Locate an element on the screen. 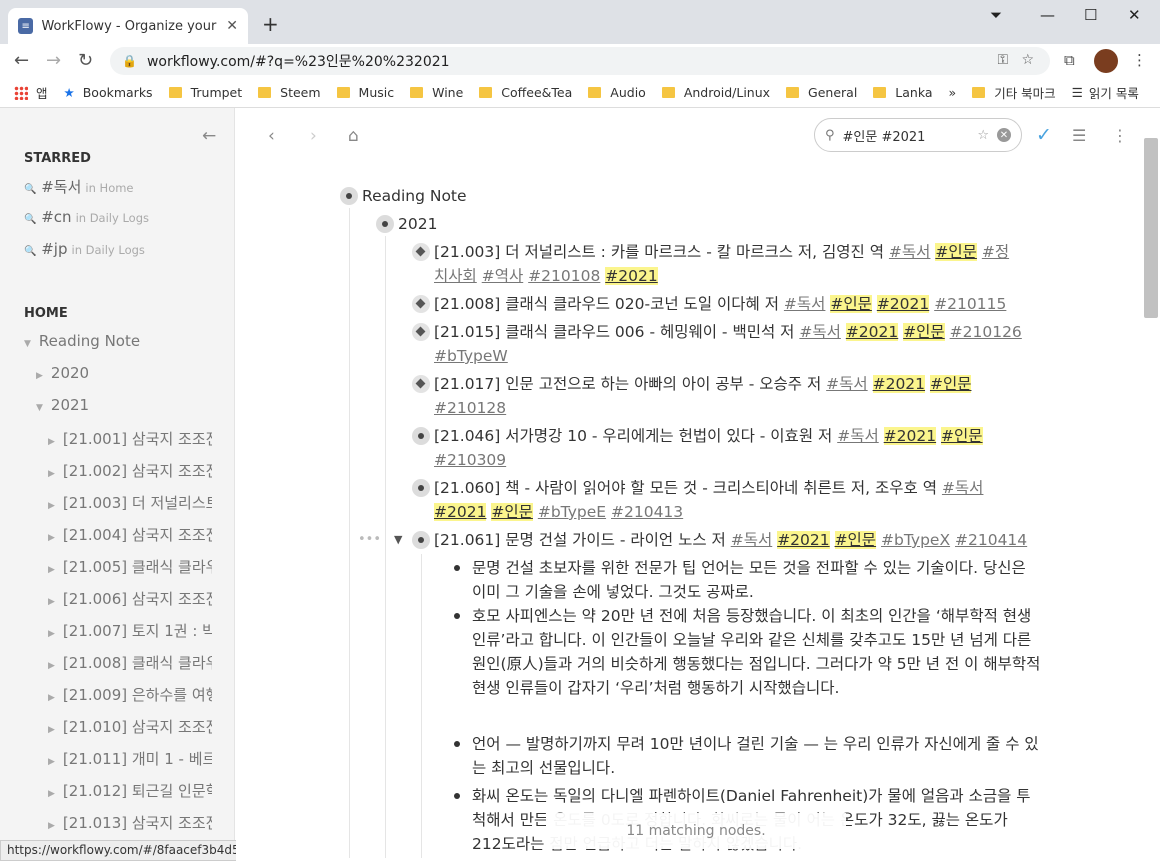 The height and width of the screenshot is (861, 1160). tag: #210126 is located at coordinates (986, 332).